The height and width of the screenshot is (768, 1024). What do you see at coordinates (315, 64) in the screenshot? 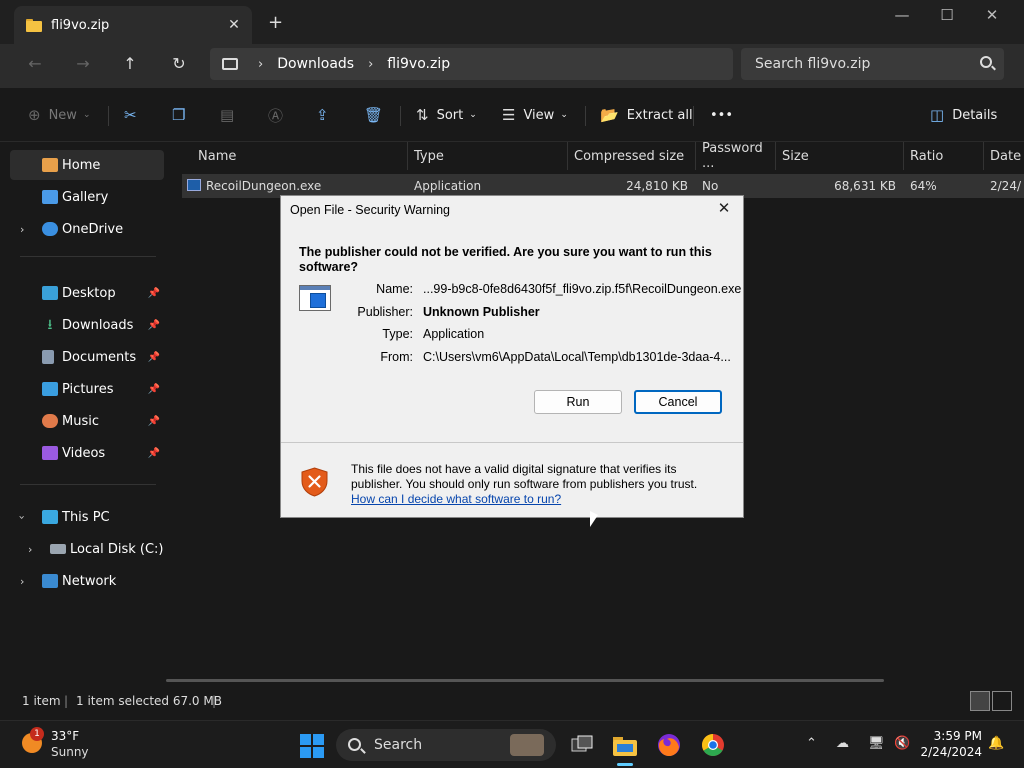
I see `breadcrumb-downloads: Downloads` at bounding box center [315, 64].